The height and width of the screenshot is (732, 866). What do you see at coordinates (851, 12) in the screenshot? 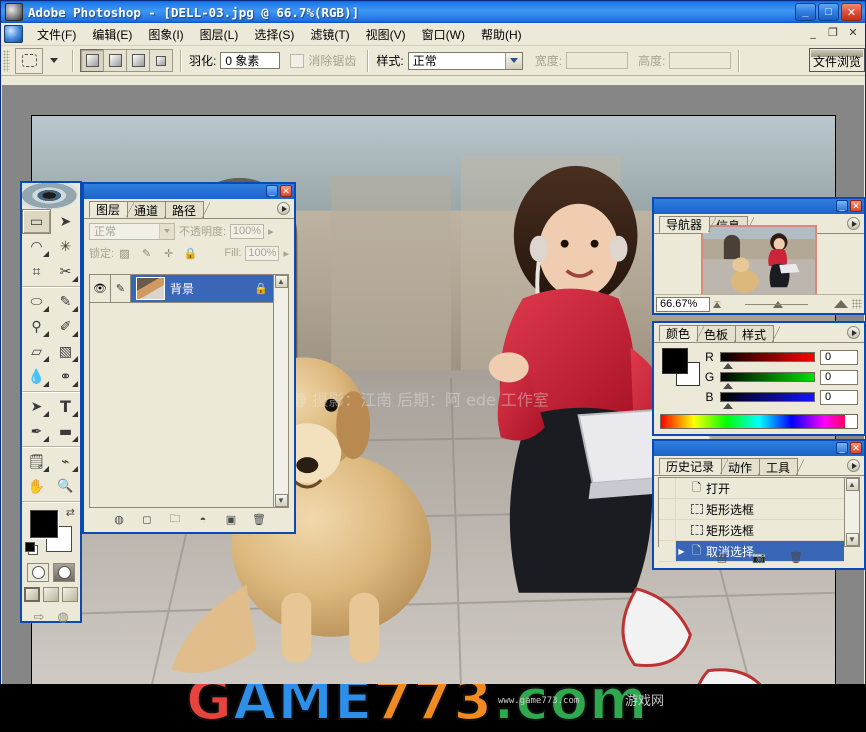
I see `close-button: ✕` at bounding box center [851, 12].